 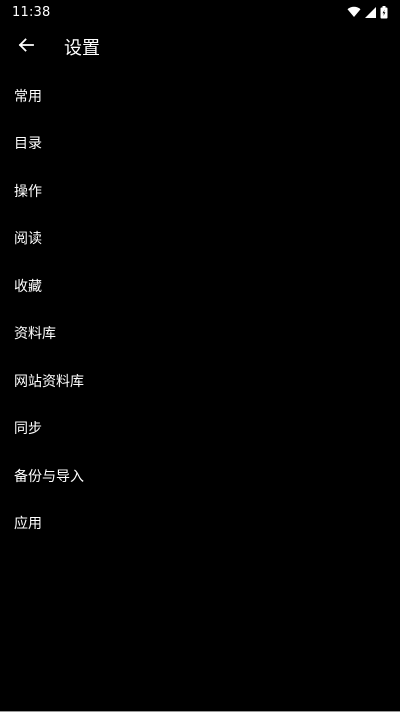 I want to click on settings-item-label: 操作, so click(x=28, y=191).